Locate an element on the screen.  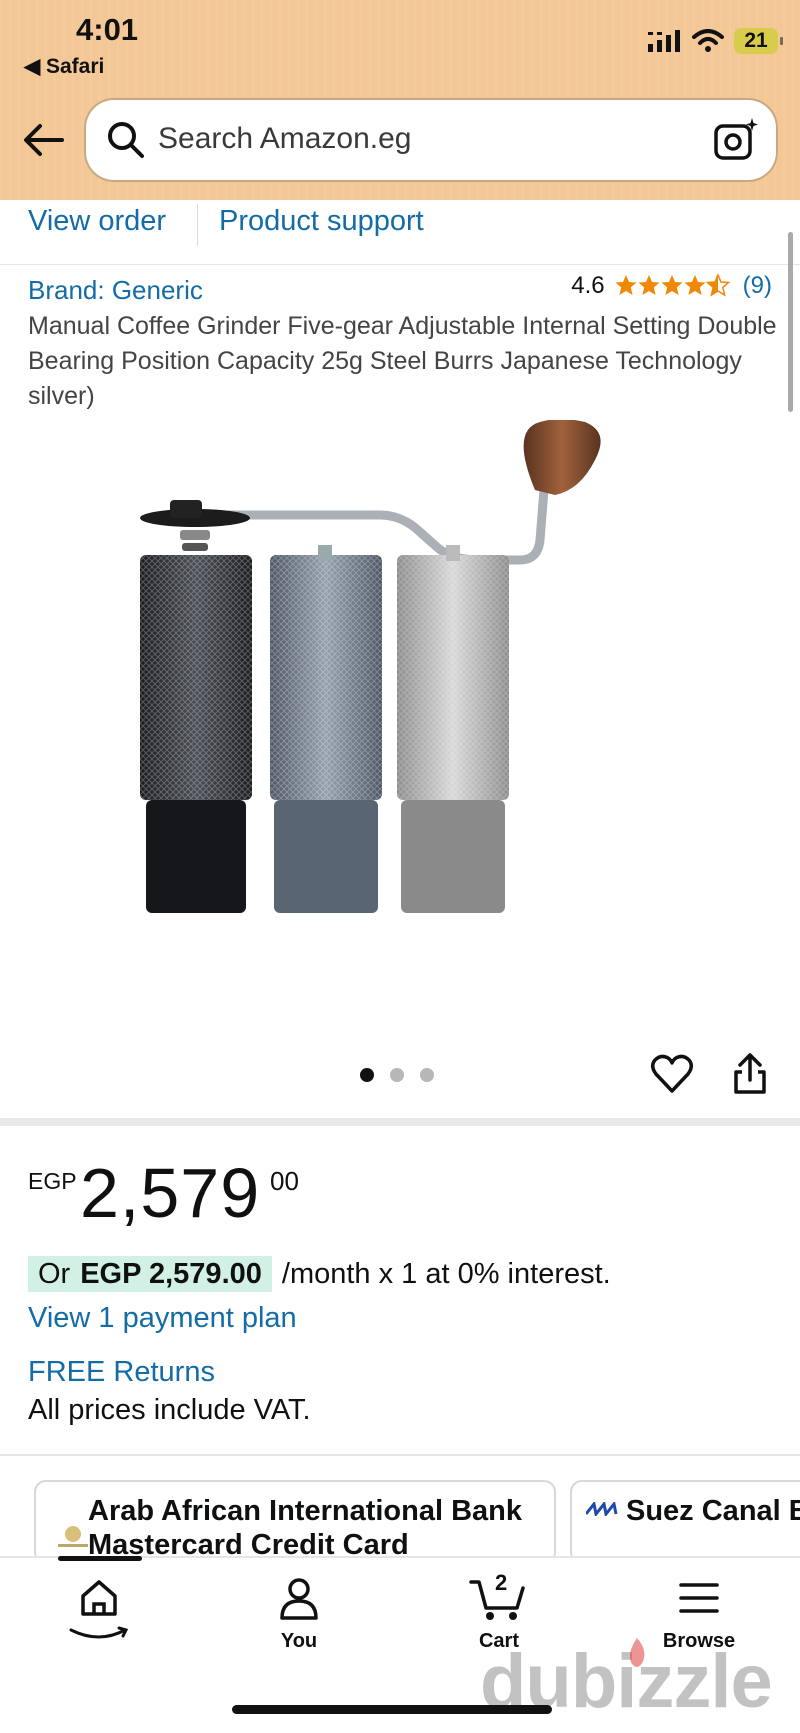
heart-icon is located at coordinates (672, 1074).